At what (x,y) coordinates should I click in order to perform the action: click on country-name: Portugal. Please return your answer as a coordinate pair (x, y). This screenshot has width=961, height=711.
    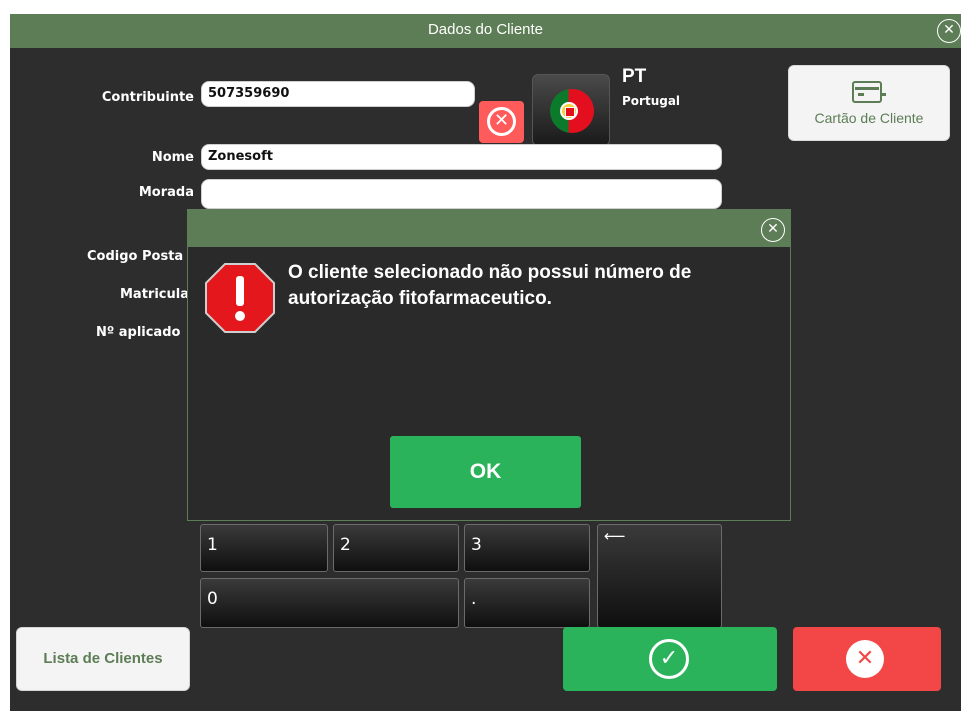
    Looking at the image, I should click on (651, 101).